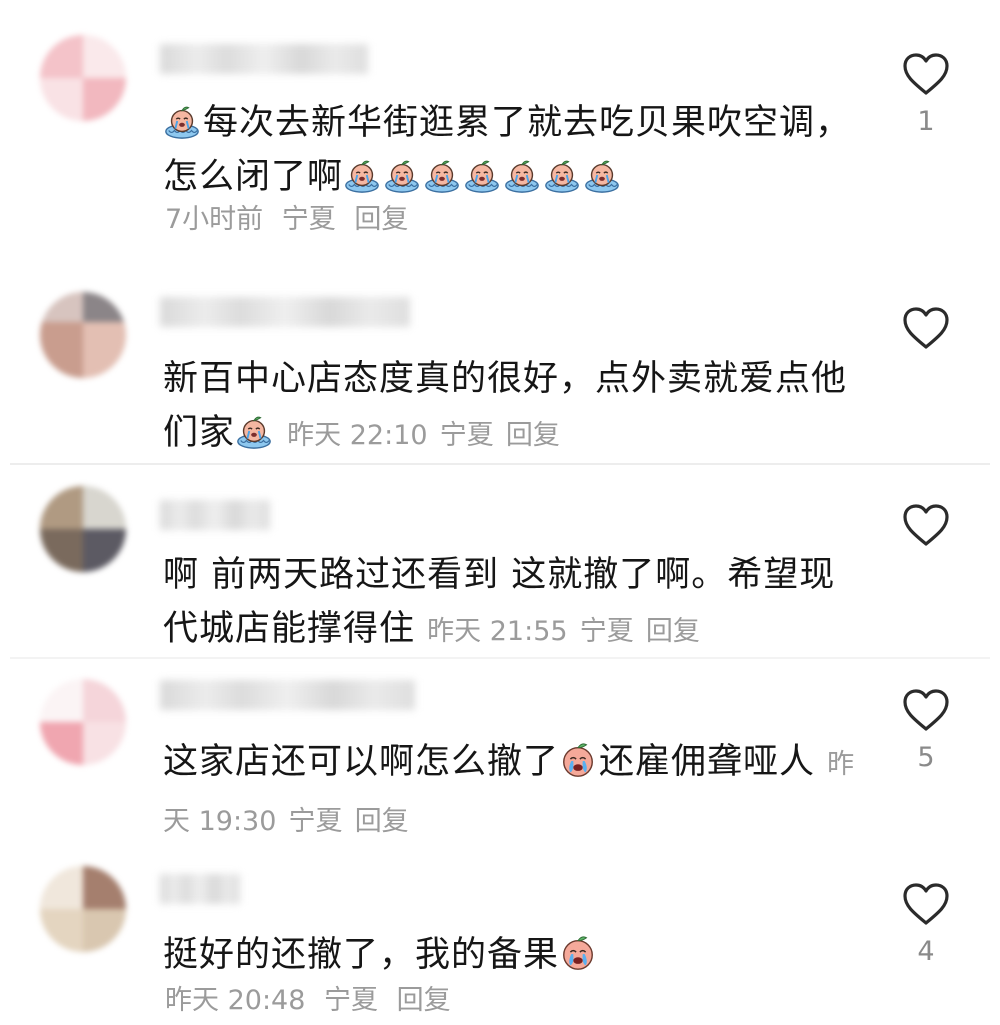 The width and height of the screenshot is (1000, 1025). Describe the element at coordinates (926, 121) in the screenshot. I see `like-count: 1` at that location.